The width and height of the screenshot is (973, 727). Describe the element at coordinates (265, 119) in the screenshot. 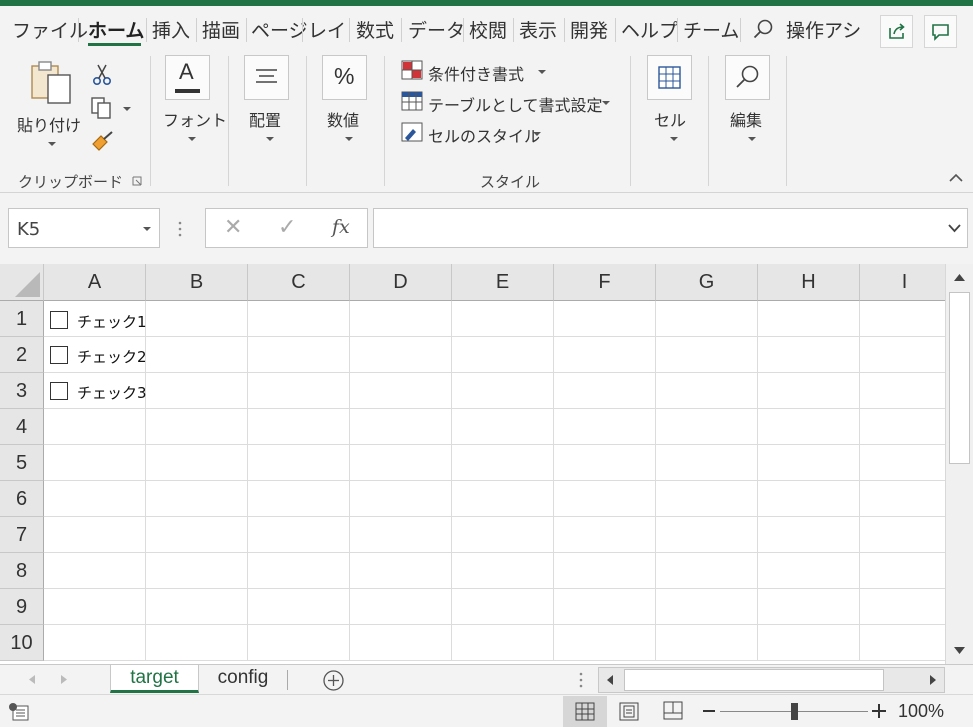

I see `alignment-label: 配置` at that location.